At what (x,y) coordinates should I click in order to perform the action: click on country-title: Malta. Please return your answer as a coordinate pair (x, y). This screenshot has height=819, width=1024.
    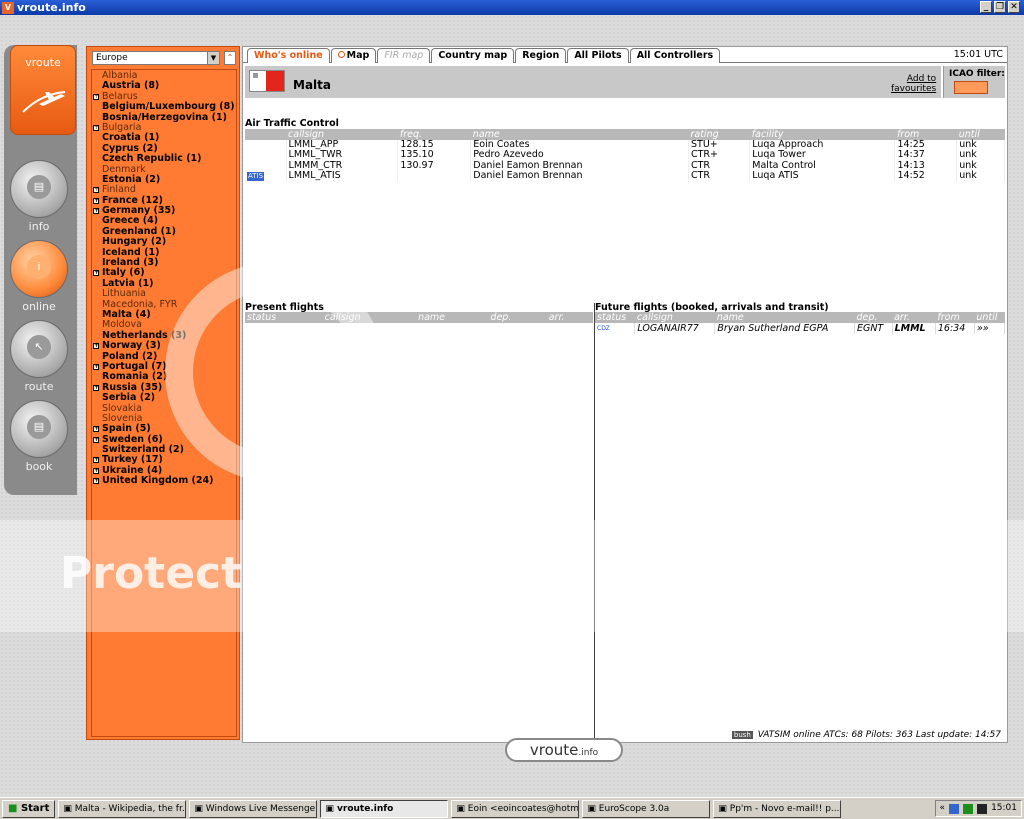
    Looking at the image, I should click on (312, 85).